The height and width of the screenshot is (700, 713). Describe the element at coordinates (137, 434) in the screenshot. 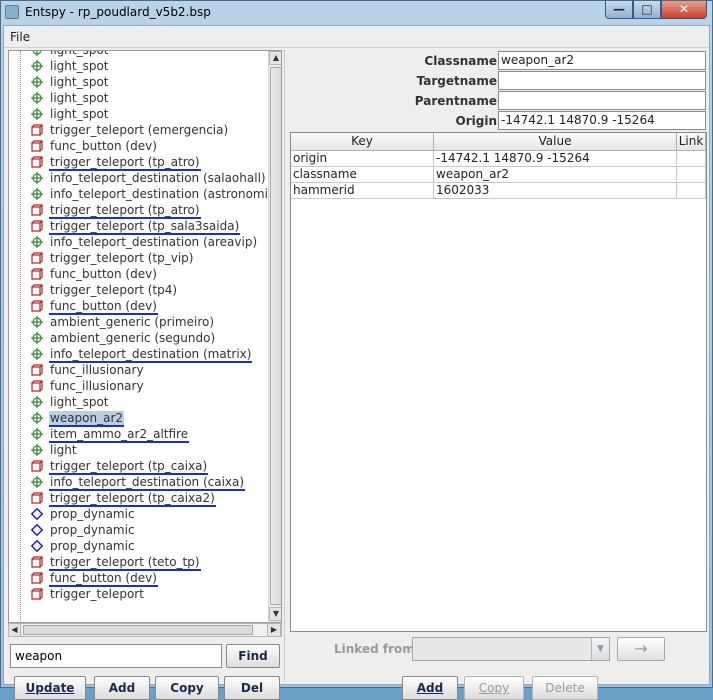

I see `tree-item: item_ammo_ar2_altfire` at that location.